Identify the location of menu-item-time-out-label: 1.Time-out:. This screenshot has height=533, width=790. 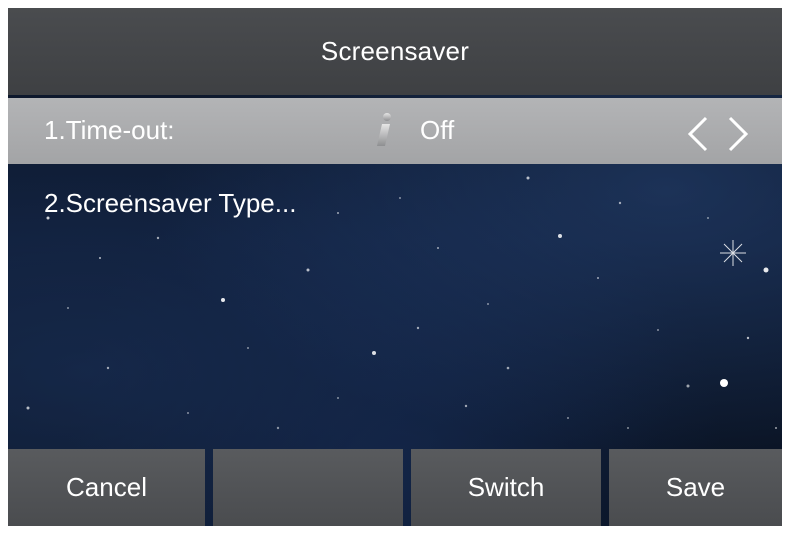
(109, 130).